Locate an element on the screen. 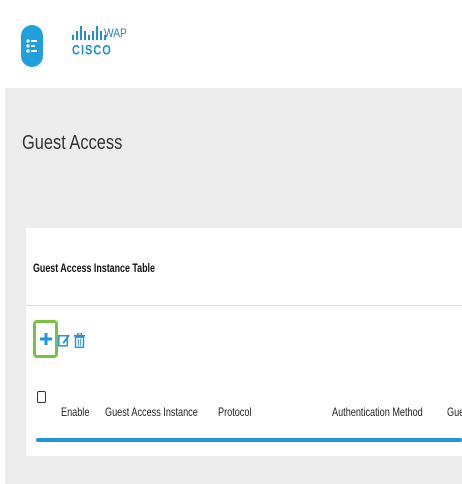  cisco-wordmark: CISCO is located at coordinates (92, 50).